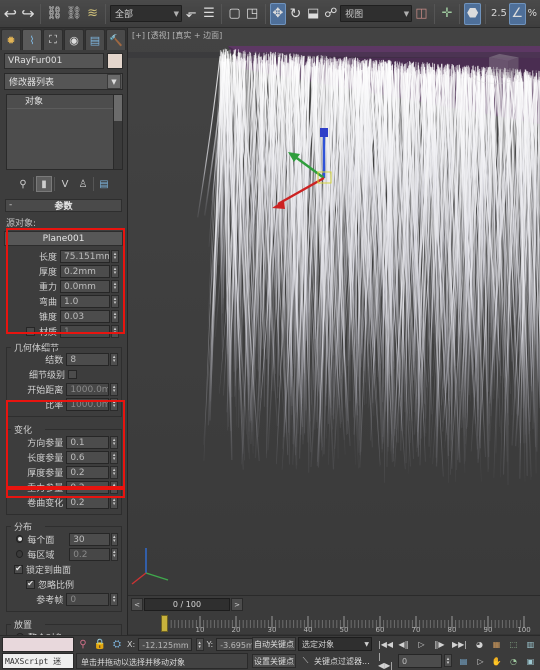 Image resolution: width=540 pixels, height=670 pixels. Describe the element at coordinates (459, 644) in the screenshot. I see `go-to-end-icon: ▶▶|` at that location.